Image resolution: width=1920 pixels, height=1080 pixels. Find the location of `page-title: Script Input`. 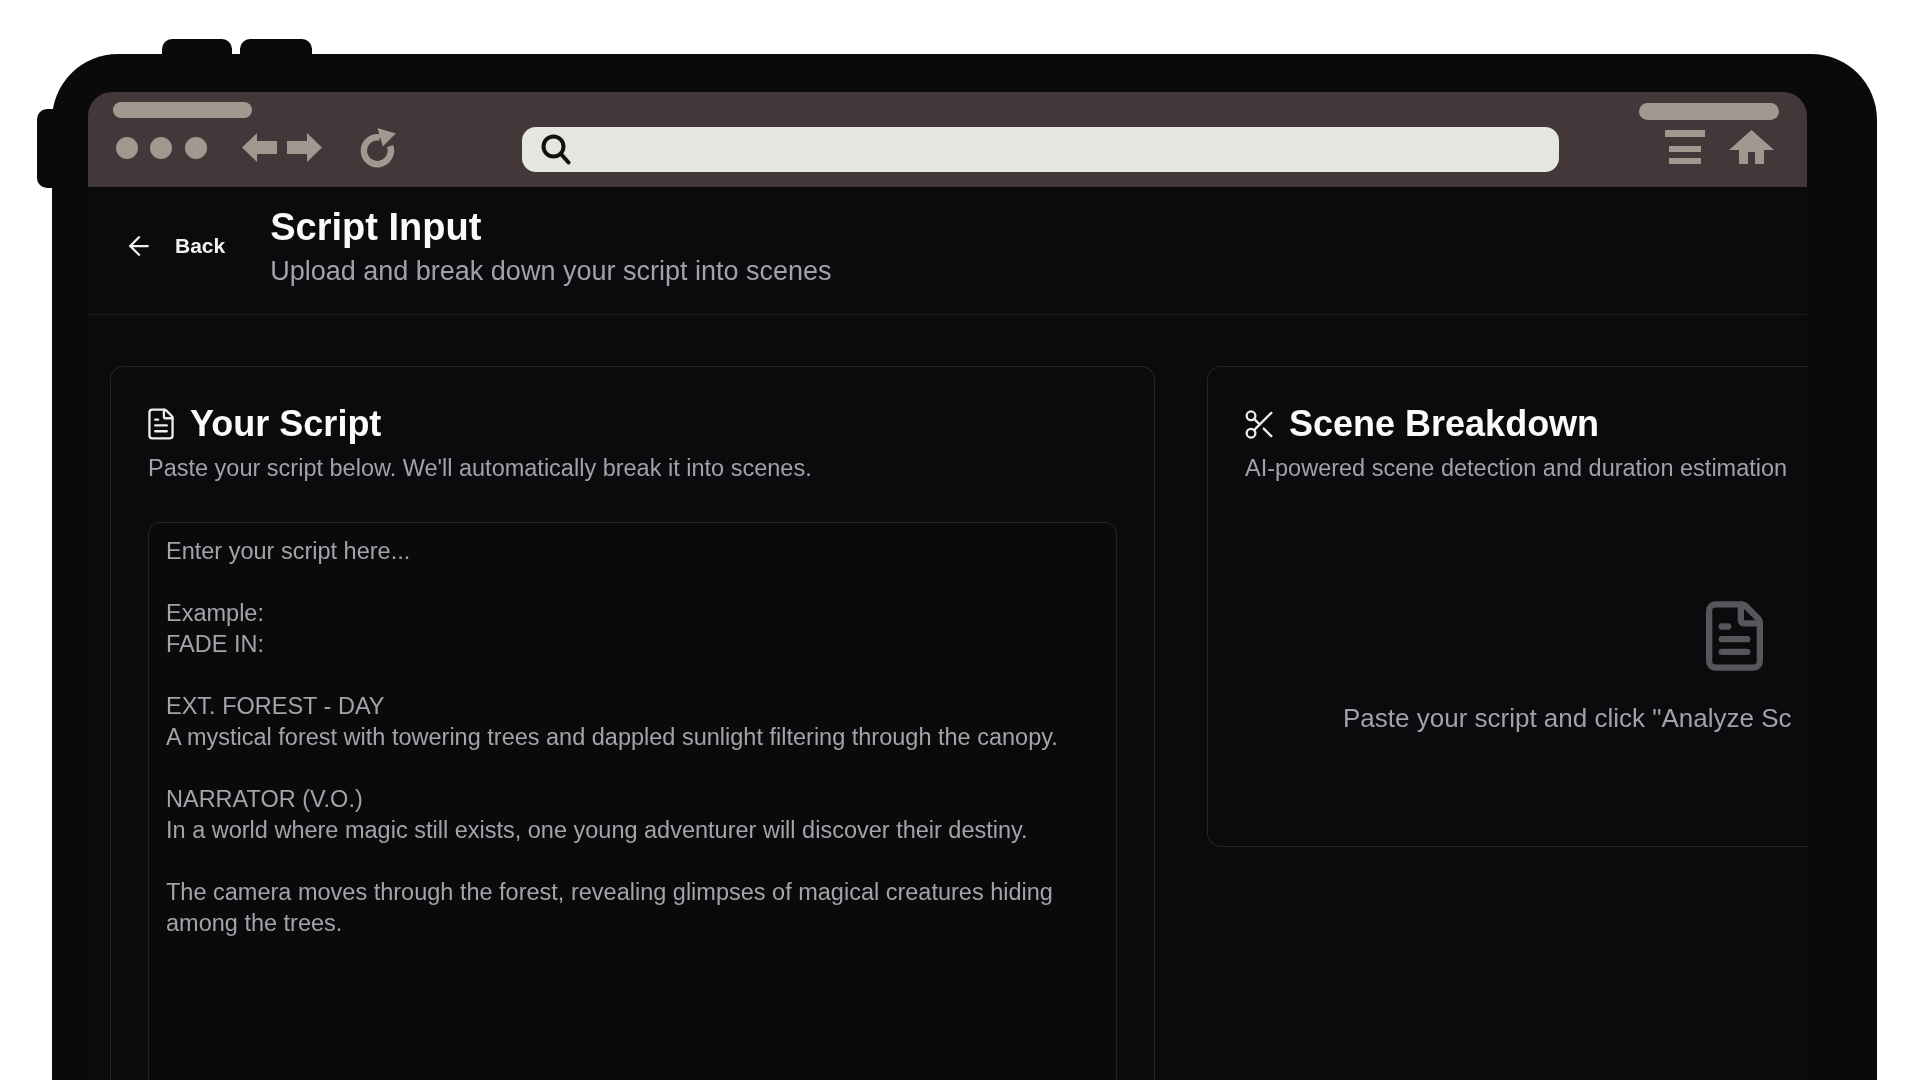

page-title: Script Input is located at coordinates (376, 227).